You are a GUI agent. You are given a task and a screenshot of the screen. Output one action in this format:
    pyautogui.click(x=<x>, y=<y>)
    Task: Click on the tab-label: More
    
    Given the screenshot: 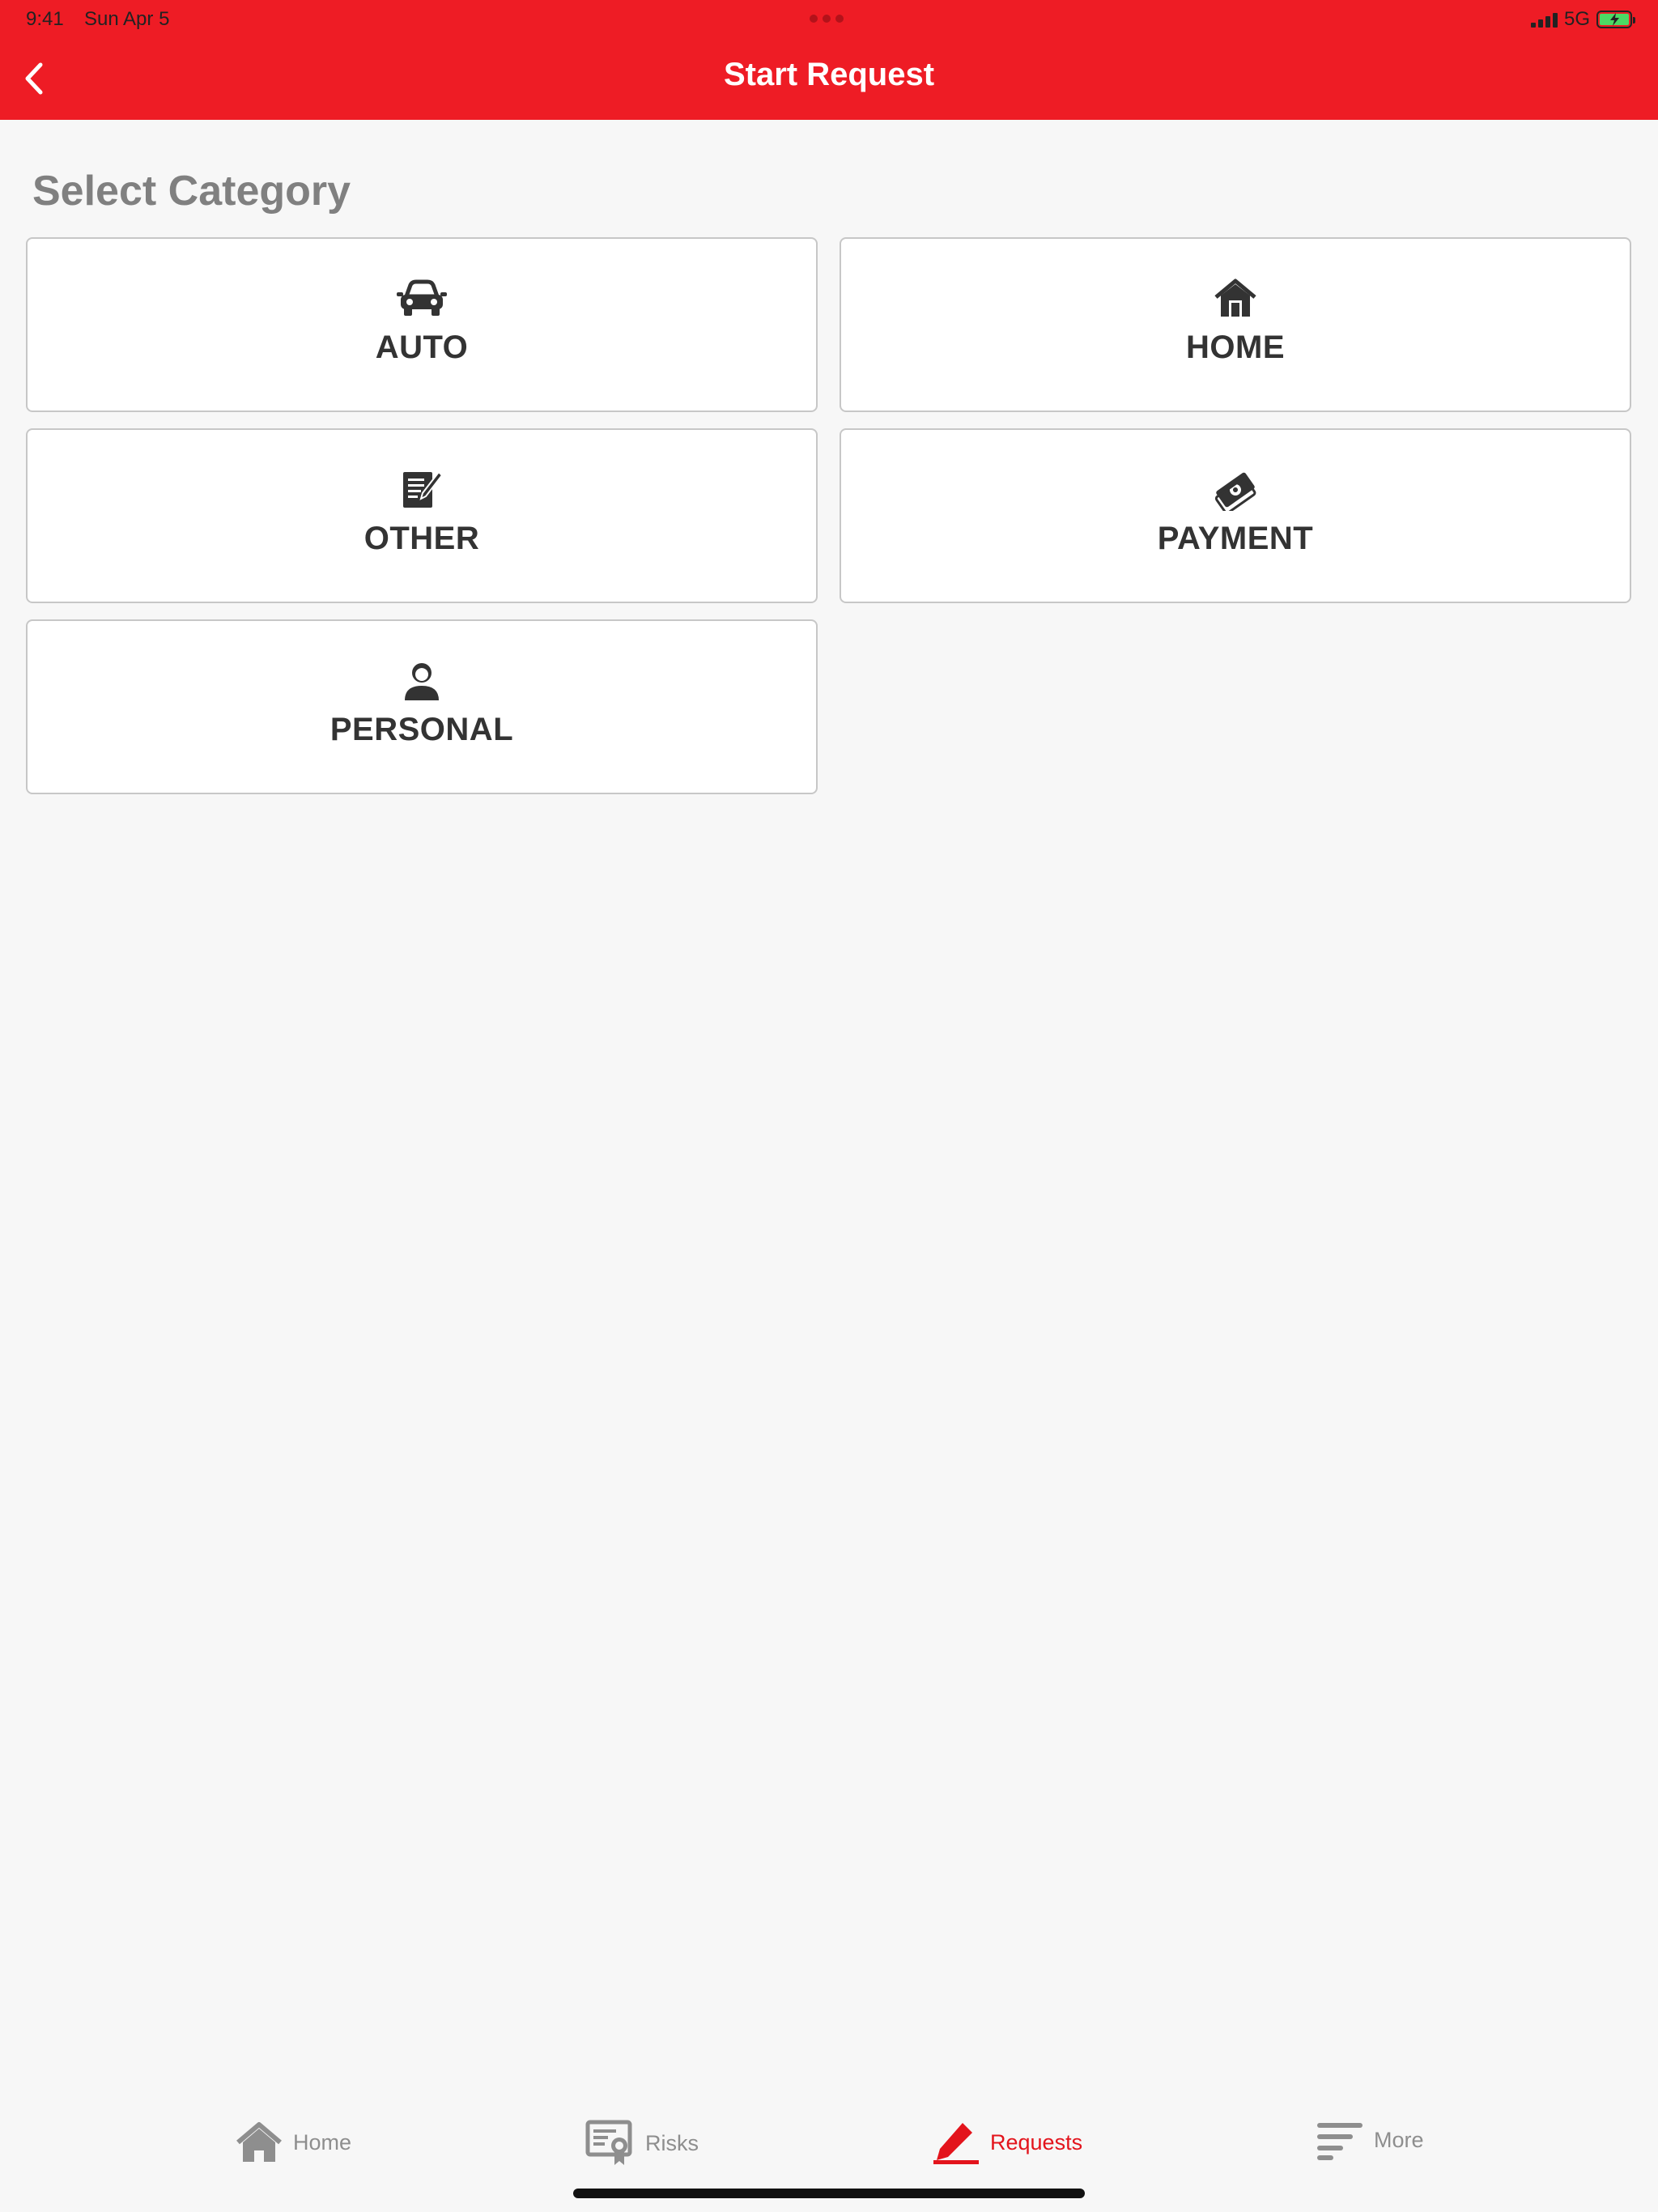 What is the action you would take?
    pyautogui.click(x=1399, y=2139)
    